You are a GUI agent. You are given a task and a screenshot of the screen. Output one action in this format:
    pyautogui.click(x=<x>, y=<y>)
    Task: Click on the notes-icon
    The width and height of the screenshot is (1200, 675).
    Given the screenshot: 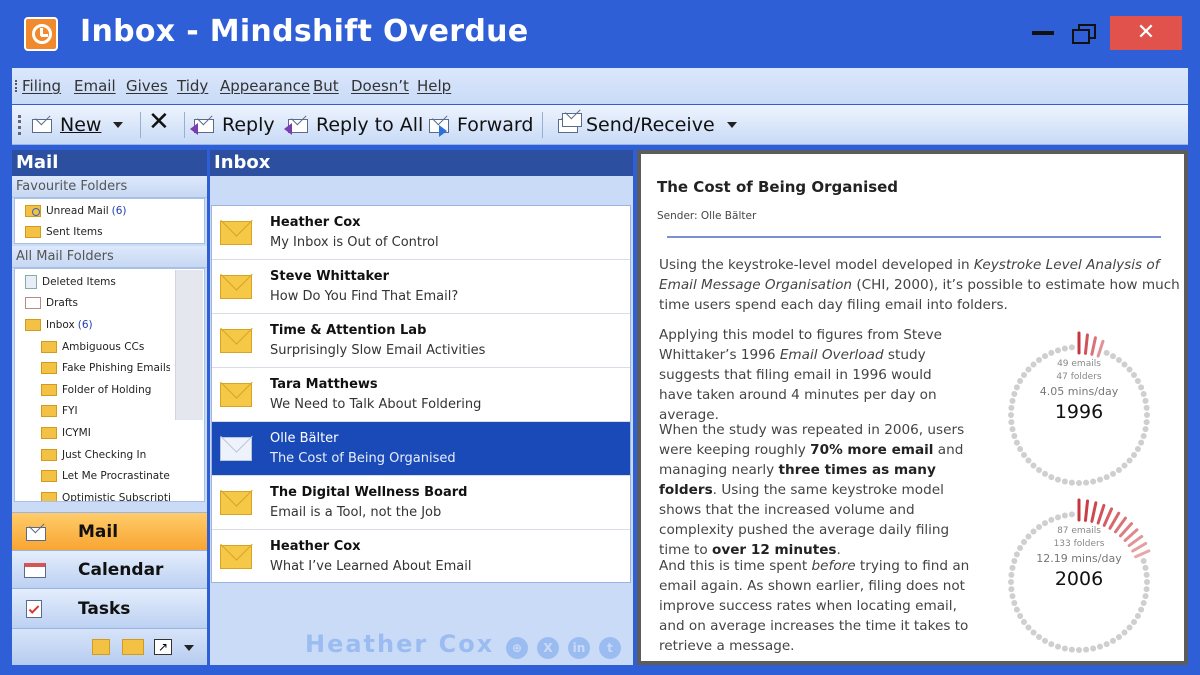 What is the action you would take?
    pyautogui.click(x=101, y=647)
    